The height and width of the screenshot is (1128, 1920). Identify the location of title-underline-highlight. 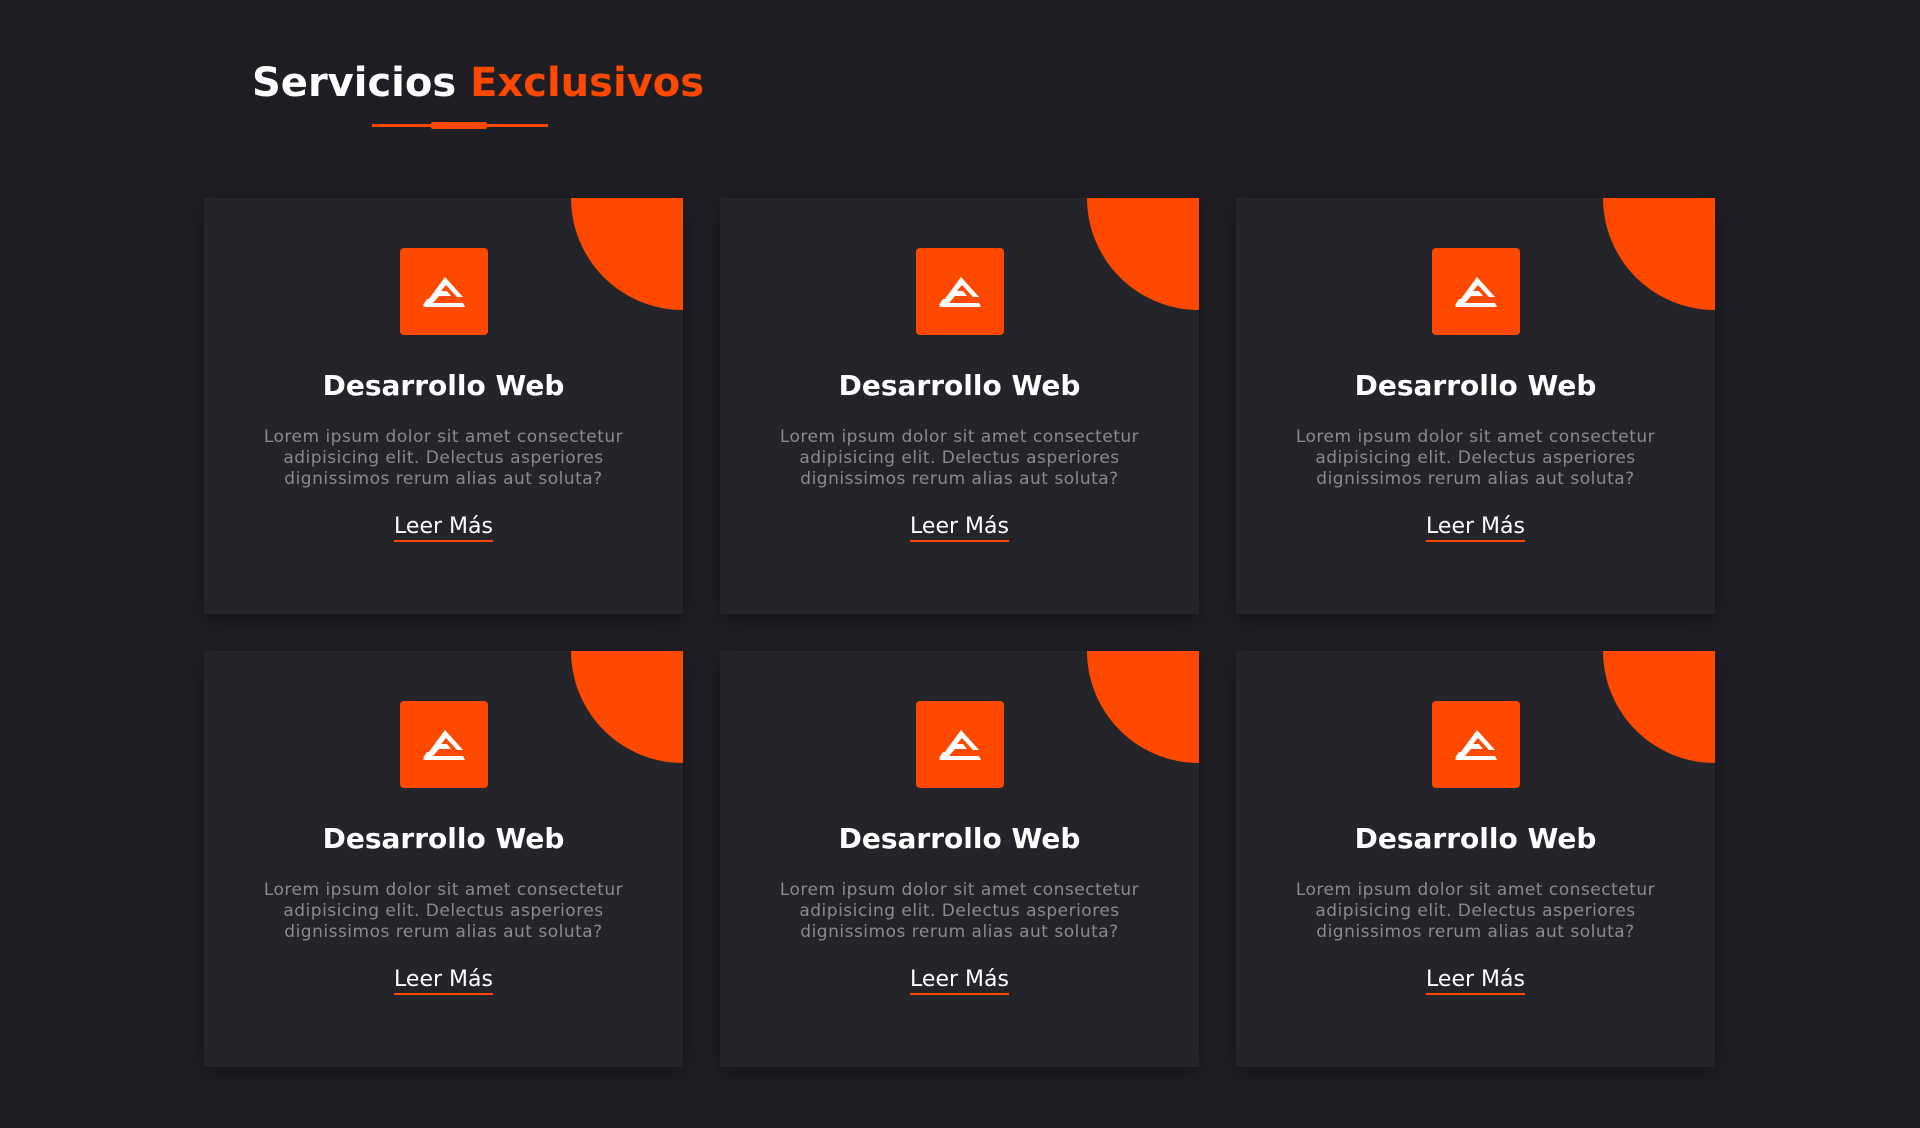
(459, 125).